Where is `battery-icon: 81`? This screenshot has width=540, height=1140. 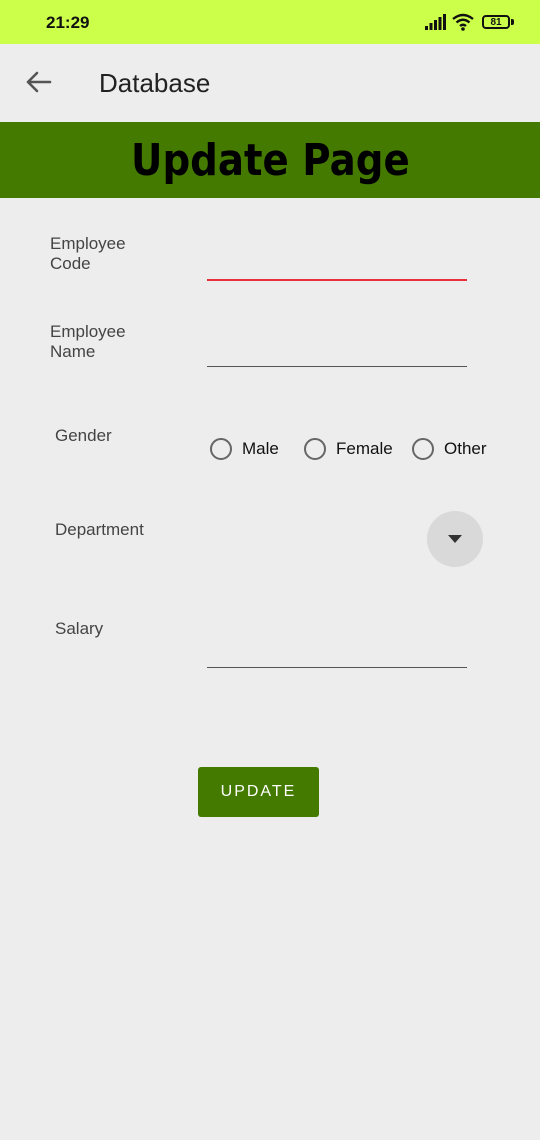 battery-icon: 81 is located at coordinates (496, 22).